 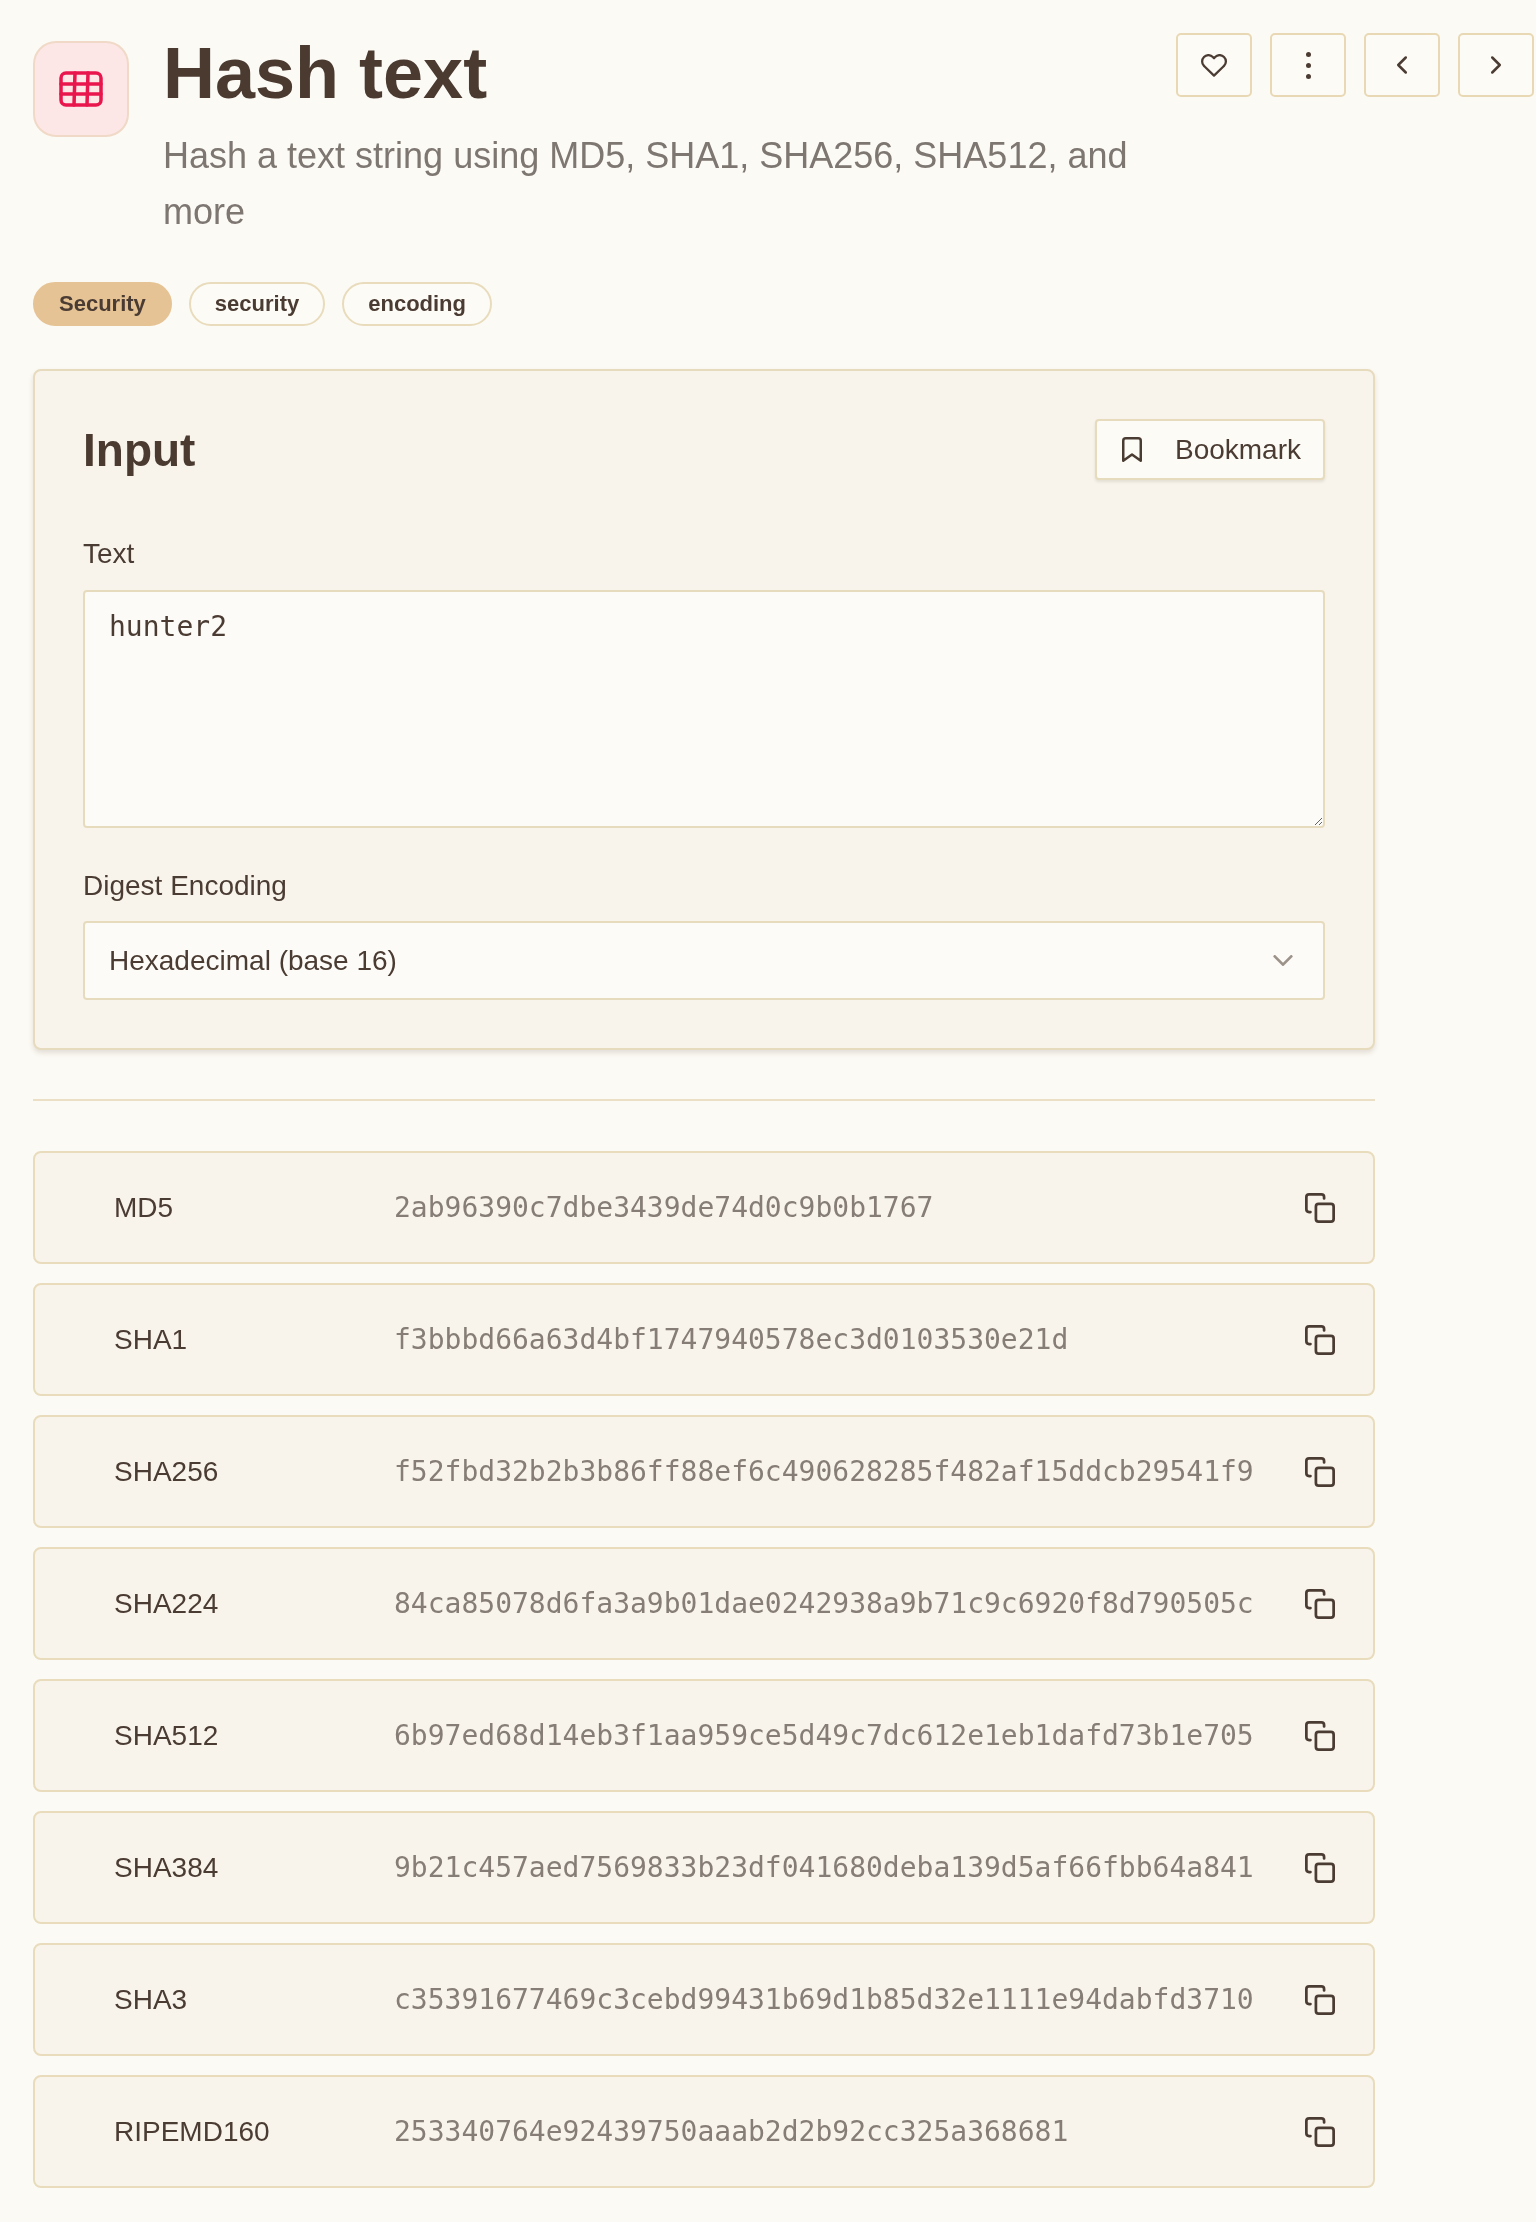 What do you see at coordinates (81, 89) in the screenshot?
I see `grid-icon` at bounding box center [81, 89].